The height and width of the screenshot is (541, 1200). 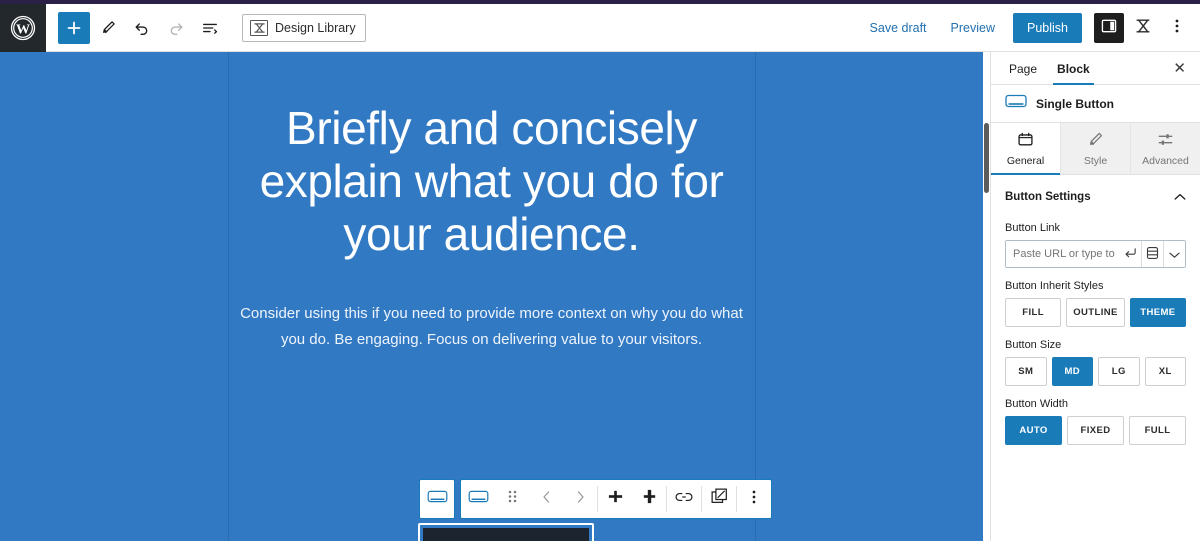 I want to click on chevron-down-icon, so click(x=1174, y=254).